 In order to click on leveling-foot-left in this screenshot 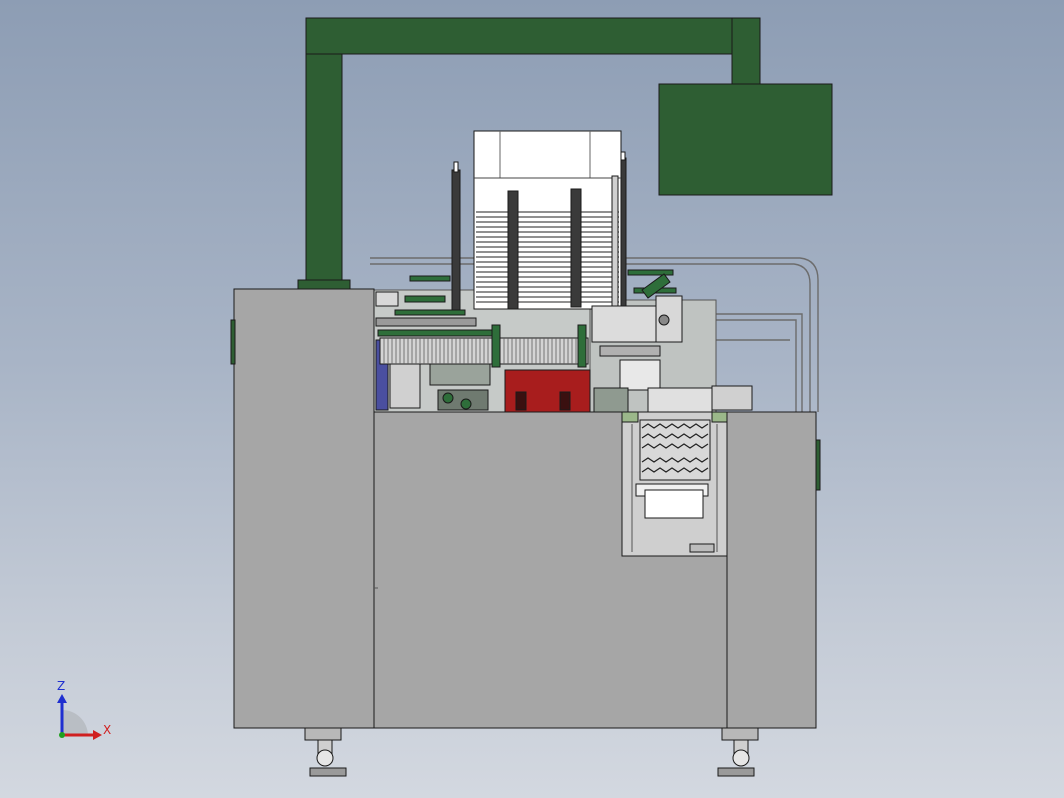, I will do `click(325, 752)`.